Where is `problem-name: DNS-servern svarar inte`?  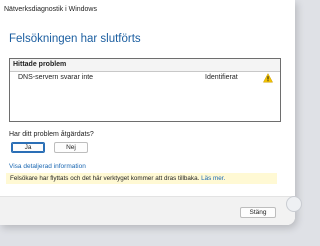 problem-name: DNS-servern svarar inte is located at coordinates (56, 77).